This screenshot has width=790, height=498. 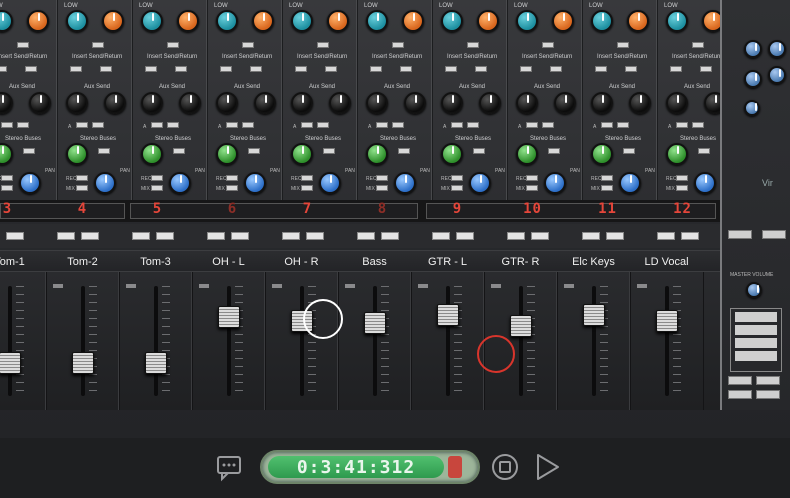 What do you see at coordinates (740, 394) in the screenshot?
I see `master-button-e` at bounding box center [740, 394].